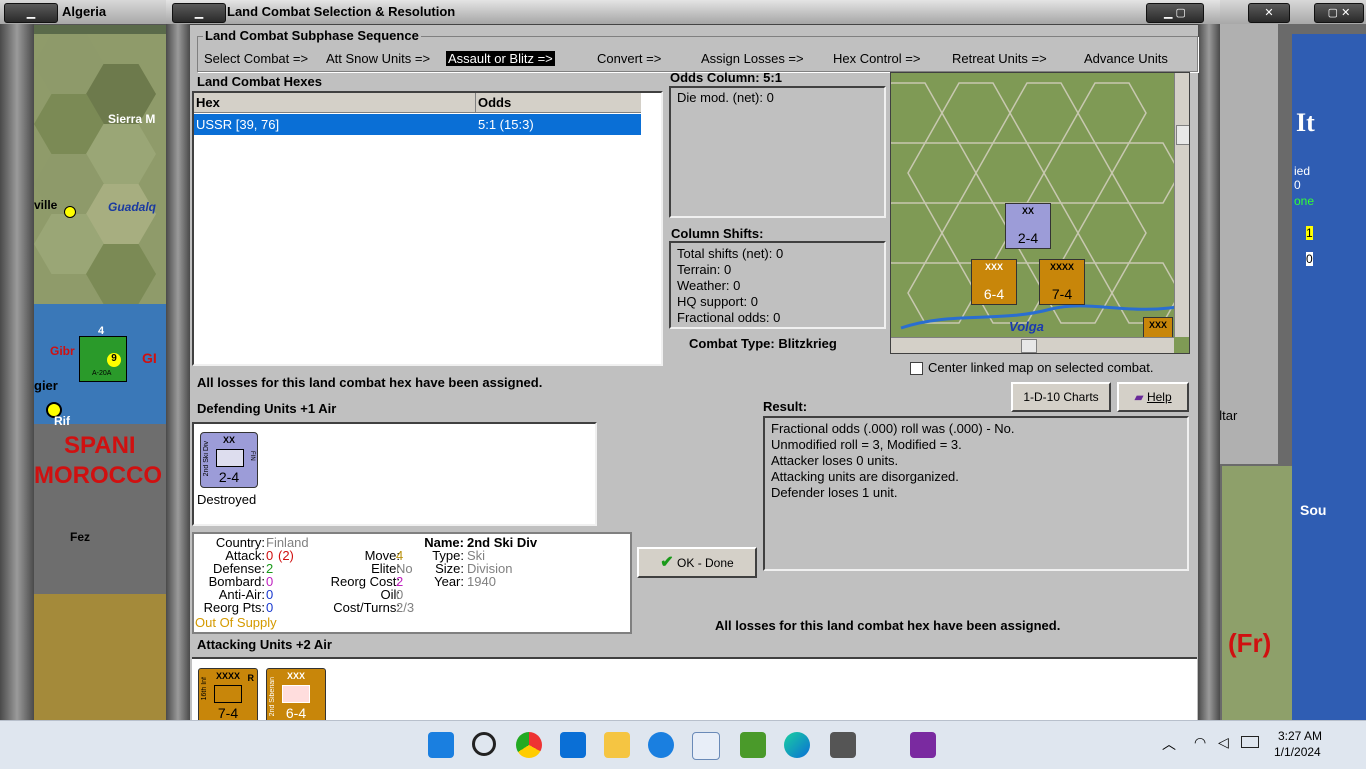  What do you see at coordinates (149, 358) in the screenshot?
I see `map-label: GI` at bounding box center [149, 358].